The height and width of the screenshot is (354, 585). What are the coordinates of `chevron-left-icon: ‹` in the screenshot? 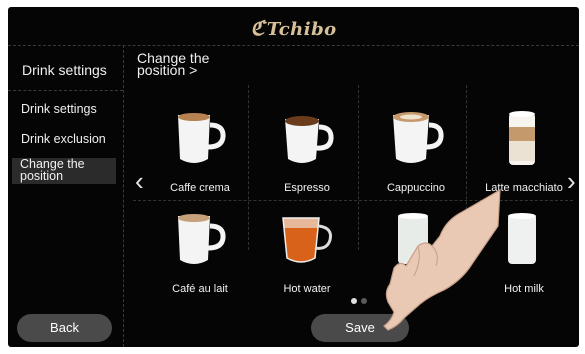 It's located at (139, 181).